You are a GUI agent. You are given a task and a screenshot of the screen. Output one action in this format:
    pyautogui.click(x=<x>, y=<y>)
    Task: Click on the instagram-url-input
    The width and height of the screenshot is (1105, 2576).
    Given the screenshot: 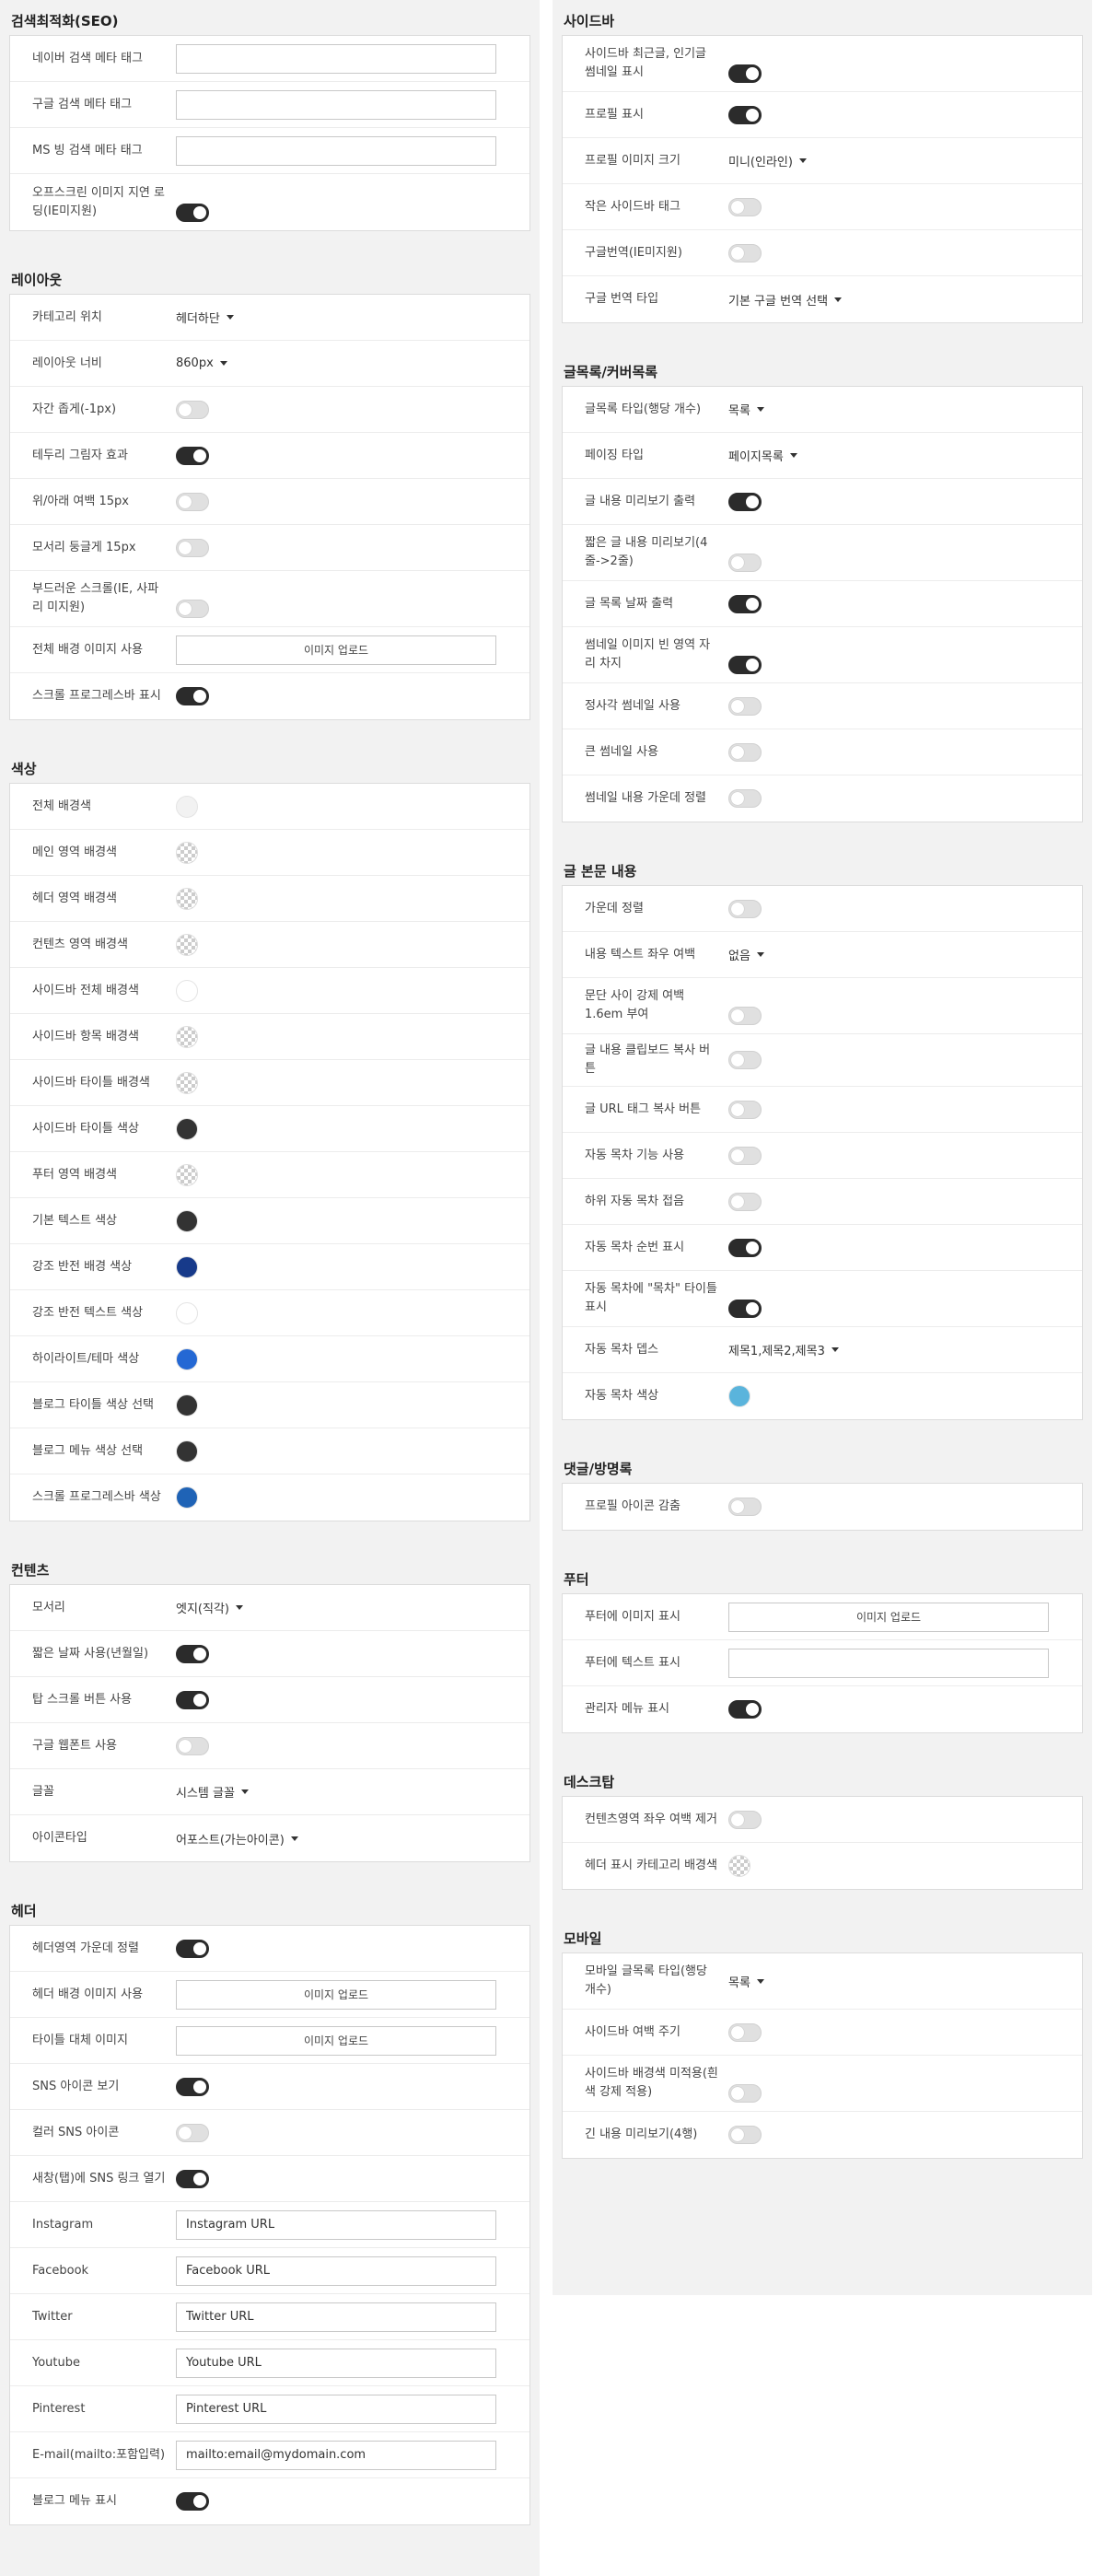 What is the action you would take?
    pyautogui.click(x=336, y=2224)
    